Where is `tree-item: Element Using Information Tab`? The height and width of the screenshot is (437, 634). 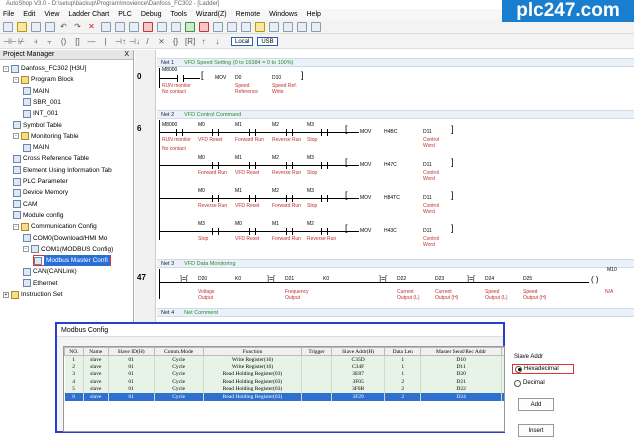 tree-item: Element Using Information Tab is located at coordinates (62, 170).